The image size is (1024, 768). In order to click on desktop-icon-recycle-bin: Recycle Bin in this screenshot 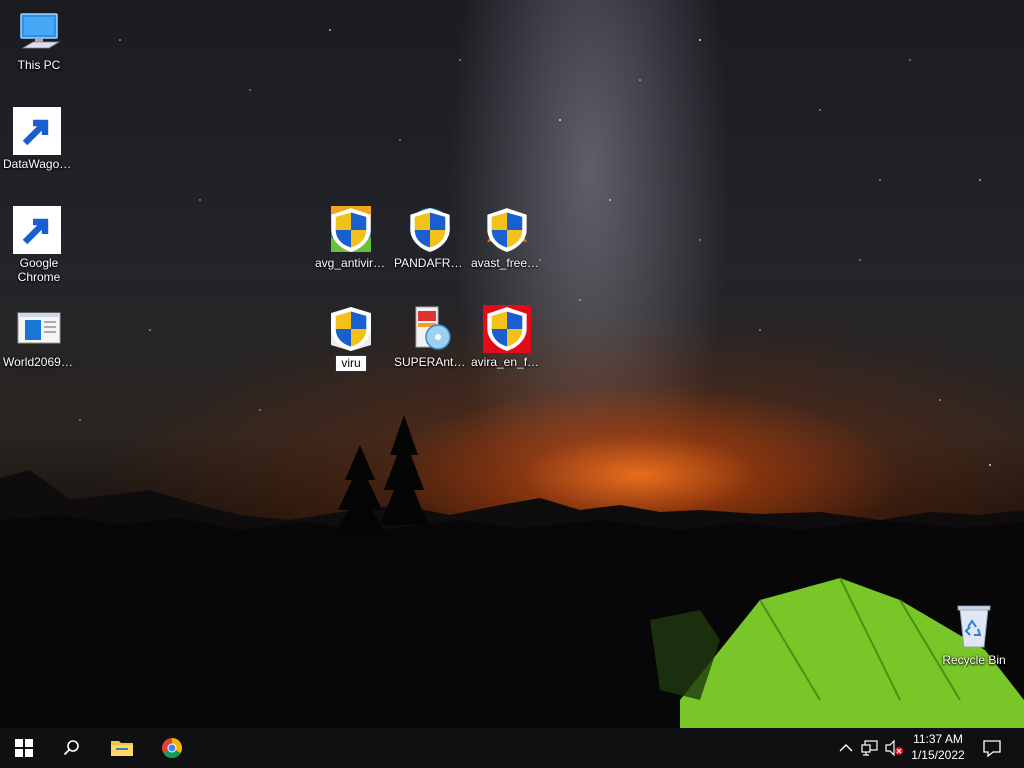, I will do `click(974, 635)`.